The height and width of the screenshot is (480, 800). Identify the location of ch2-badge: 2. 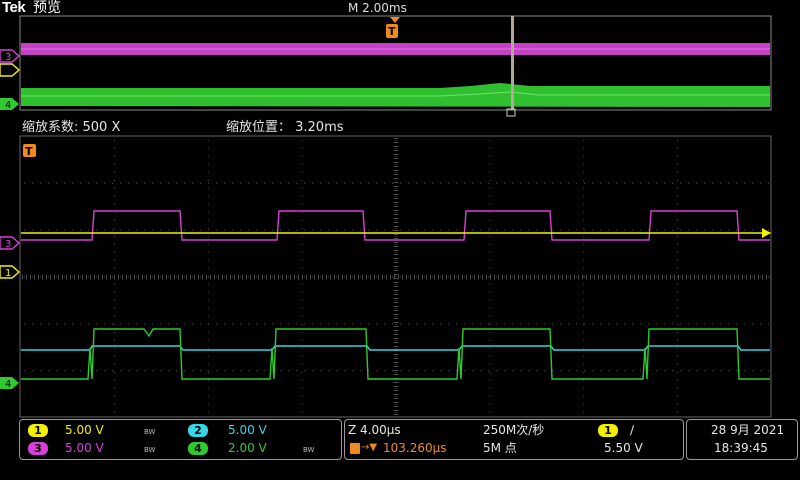
(198, 430).